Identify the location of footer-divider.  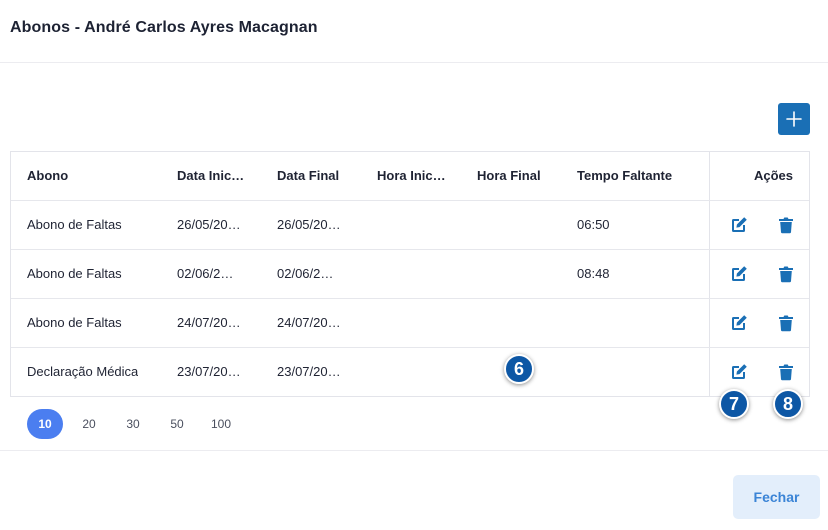
(414, 450).